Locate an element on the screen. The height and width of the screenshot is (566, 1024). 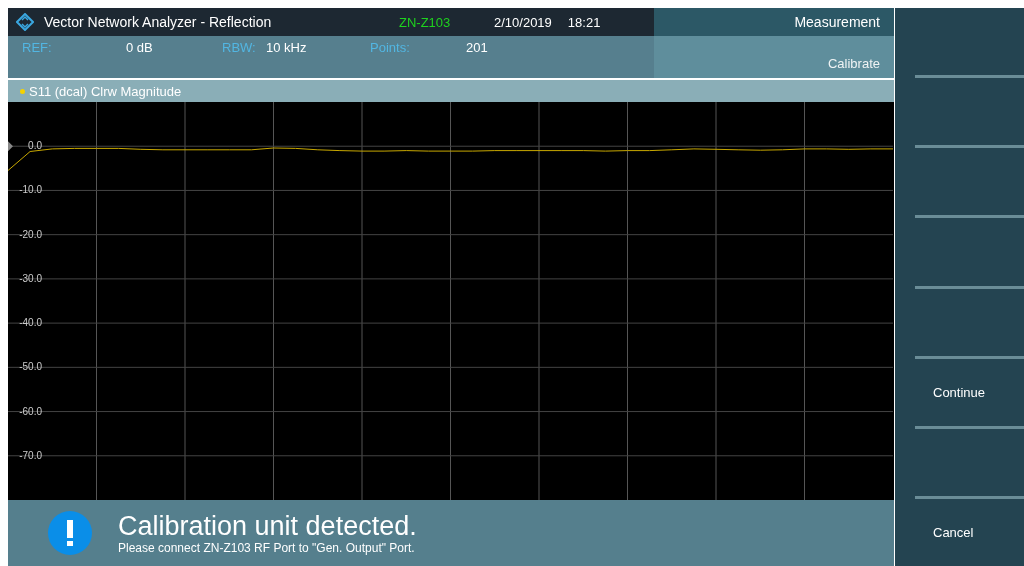
submode-label: Calibrate is located at coordinates (774, 57).